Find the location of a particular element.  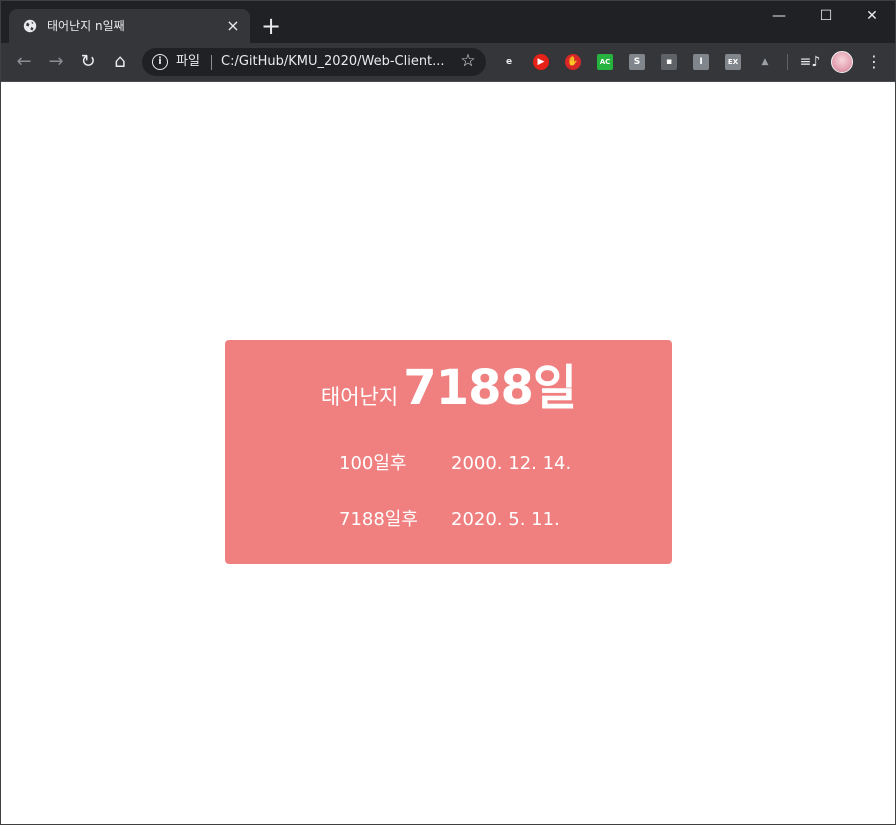

globe-icon is located at coordinates (30, 26).